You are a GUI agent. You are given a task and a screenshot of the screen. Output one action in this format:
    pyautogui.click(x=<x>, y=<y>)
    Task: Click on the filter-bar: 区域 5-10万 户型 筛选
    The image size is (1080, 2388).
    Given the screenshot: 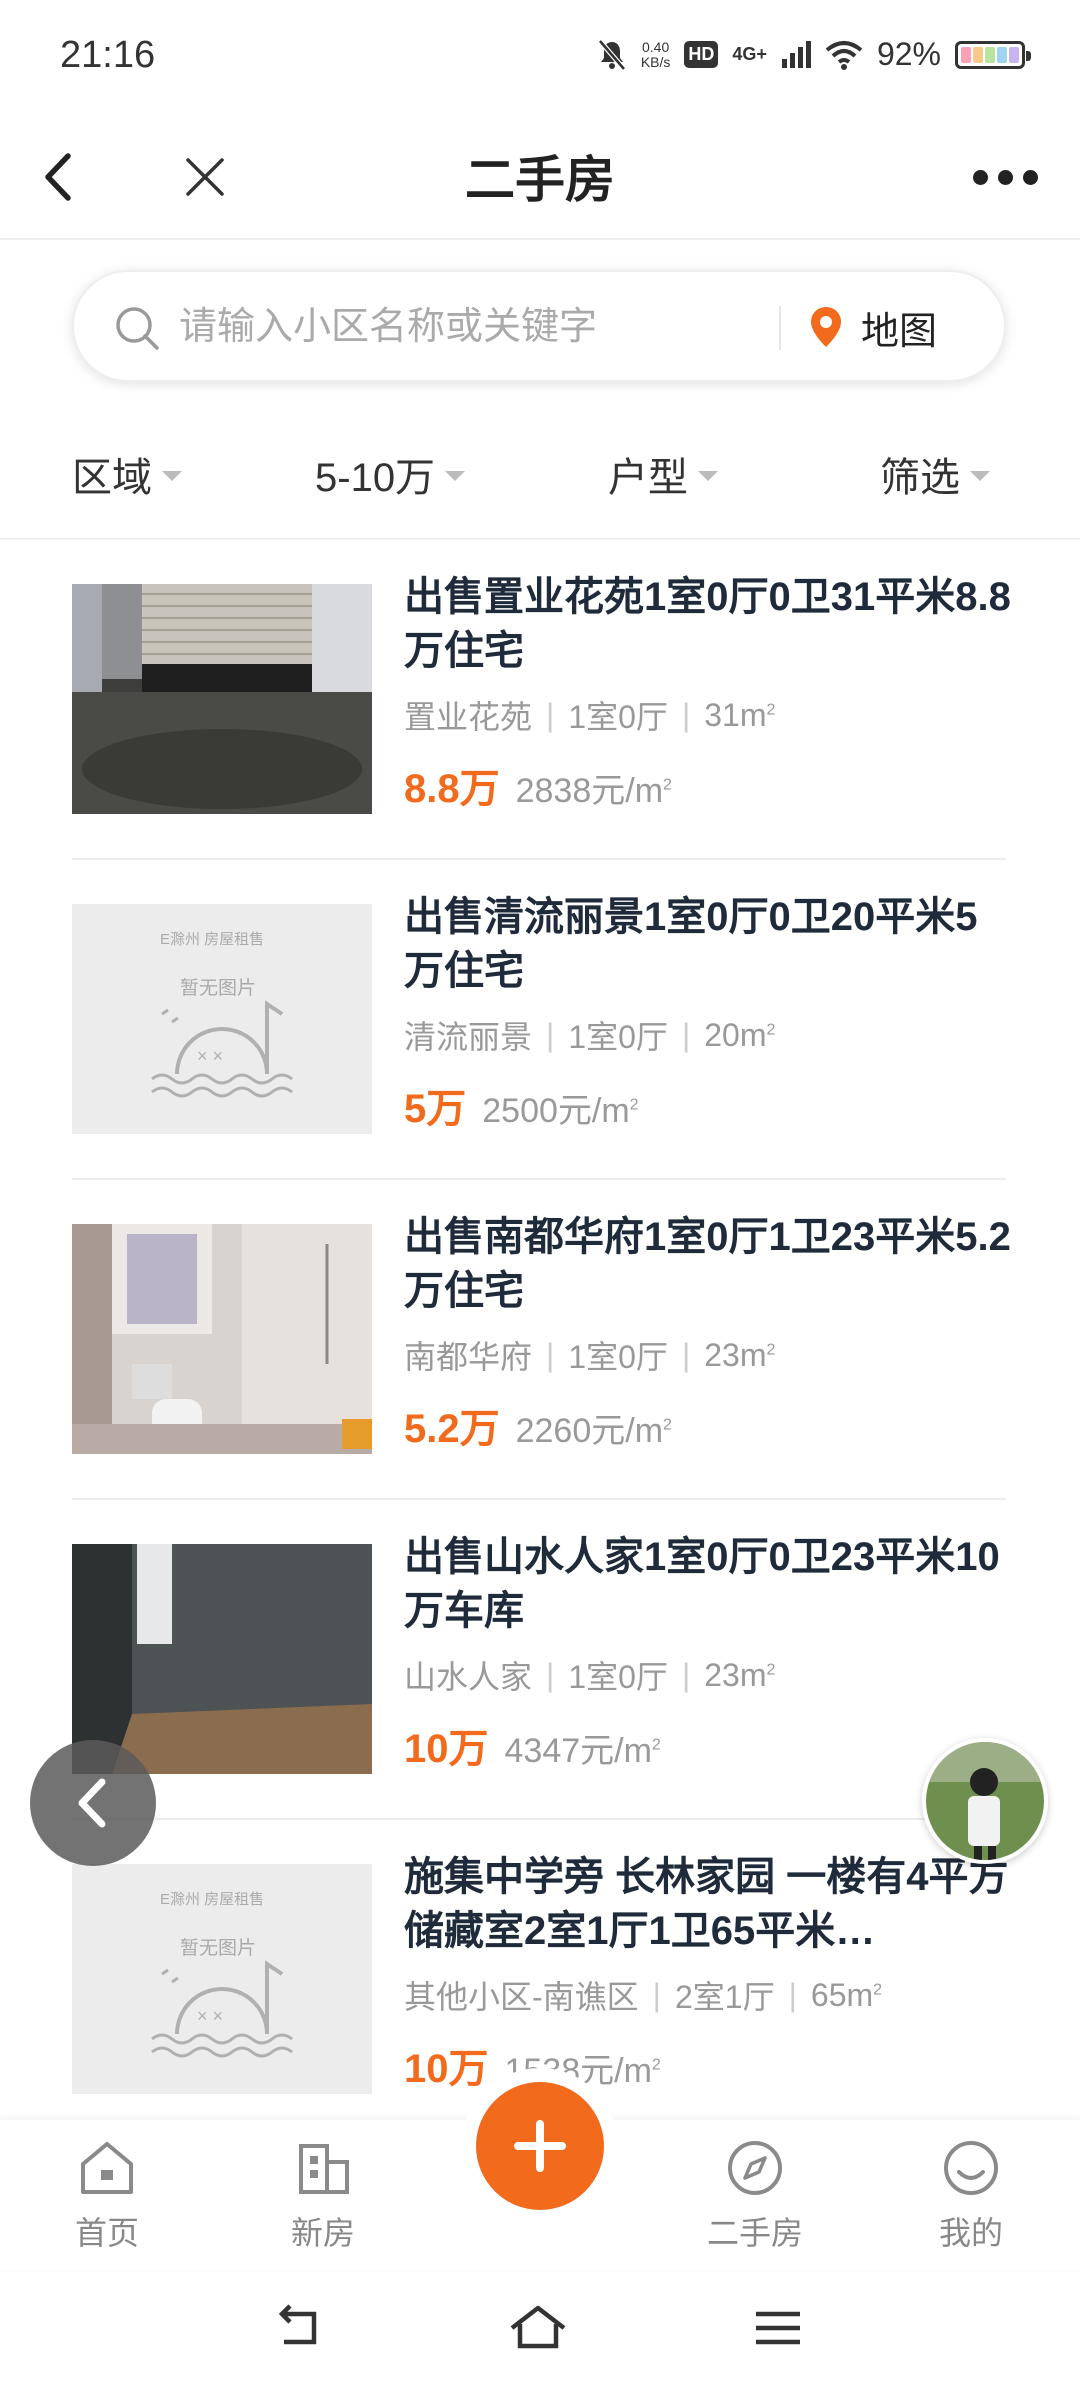 What is the action you would take?
    pyautogui.click(x=540, y=480)
    